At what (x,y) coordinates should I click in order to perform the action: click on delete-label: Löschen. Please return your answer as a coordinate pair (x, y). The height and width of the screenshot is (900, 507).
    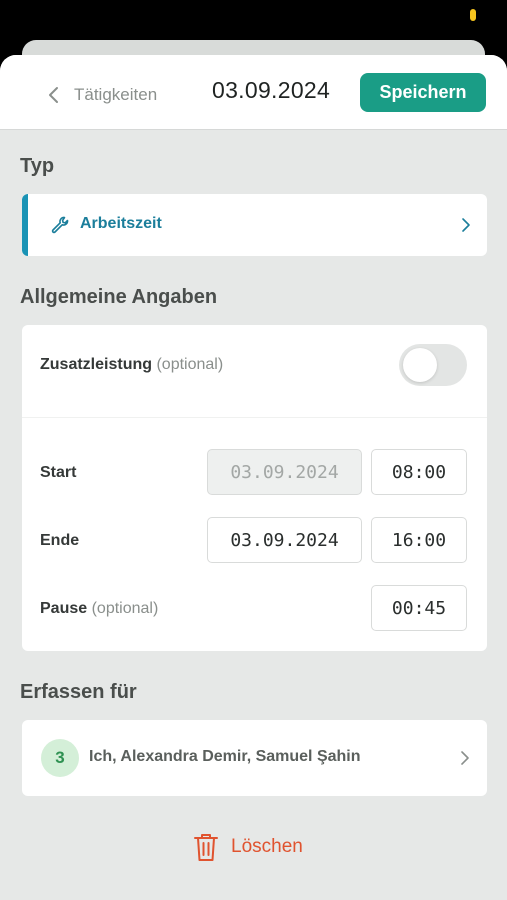
    Looking at the image, I should click on (267, 846).